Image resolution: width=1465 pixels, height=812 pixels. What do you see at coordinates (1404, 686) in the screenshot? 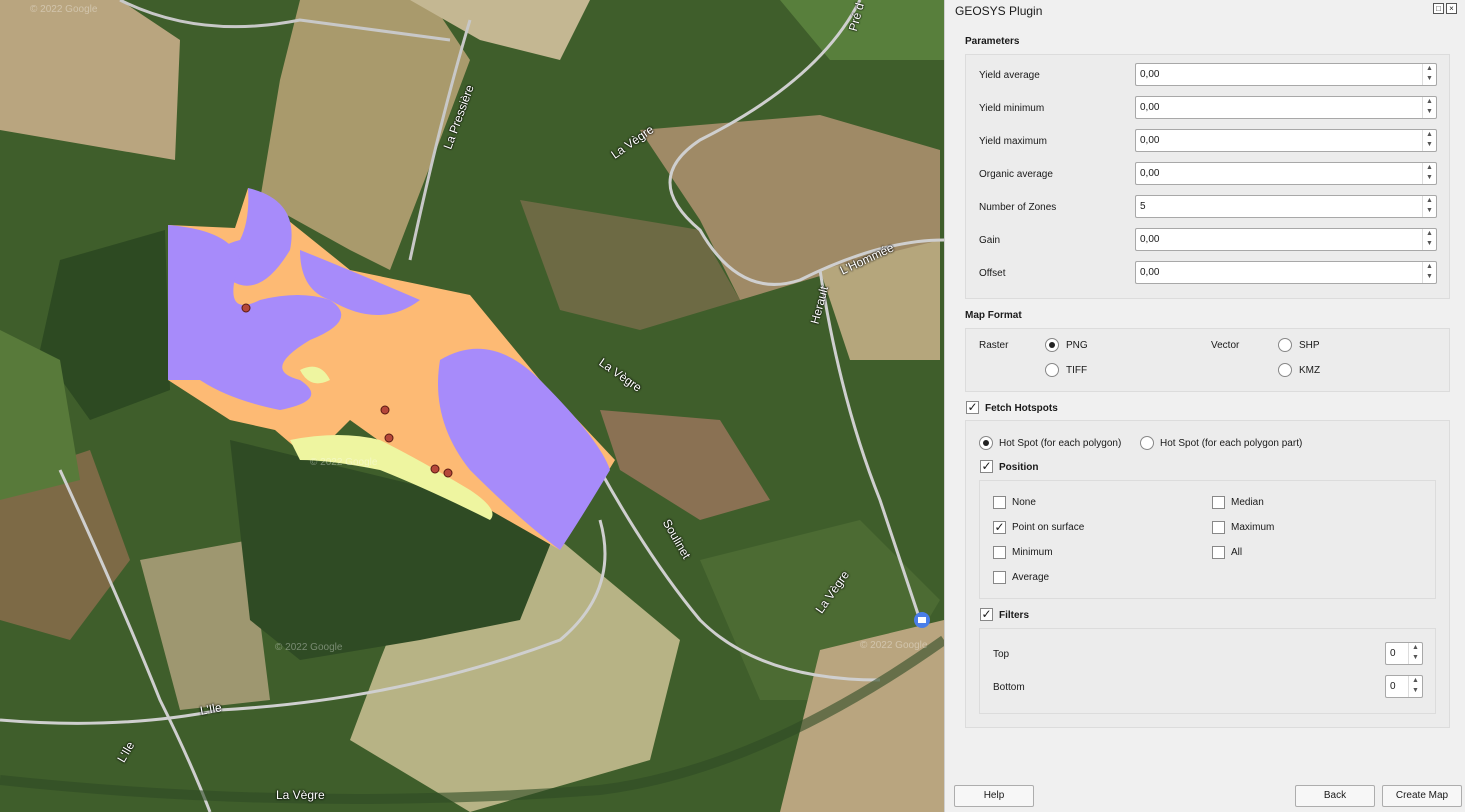
I see `bottom-input: 0 ▲ ▼` at bounding box center [1404, 686].